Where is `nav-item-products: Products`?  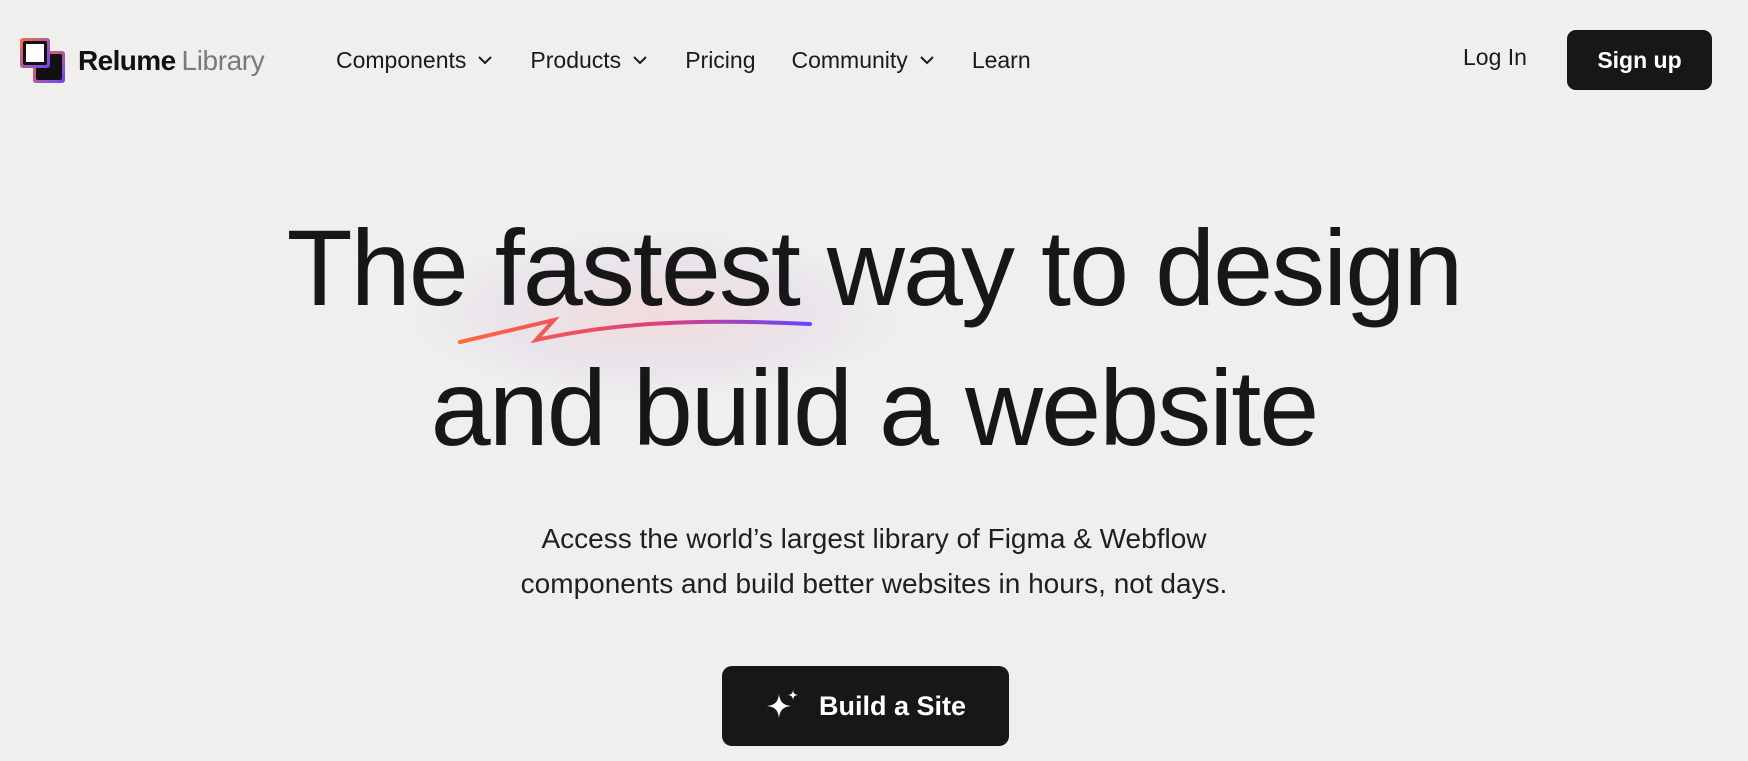 nav-item-products: Products is located at coordinates (589, 60).